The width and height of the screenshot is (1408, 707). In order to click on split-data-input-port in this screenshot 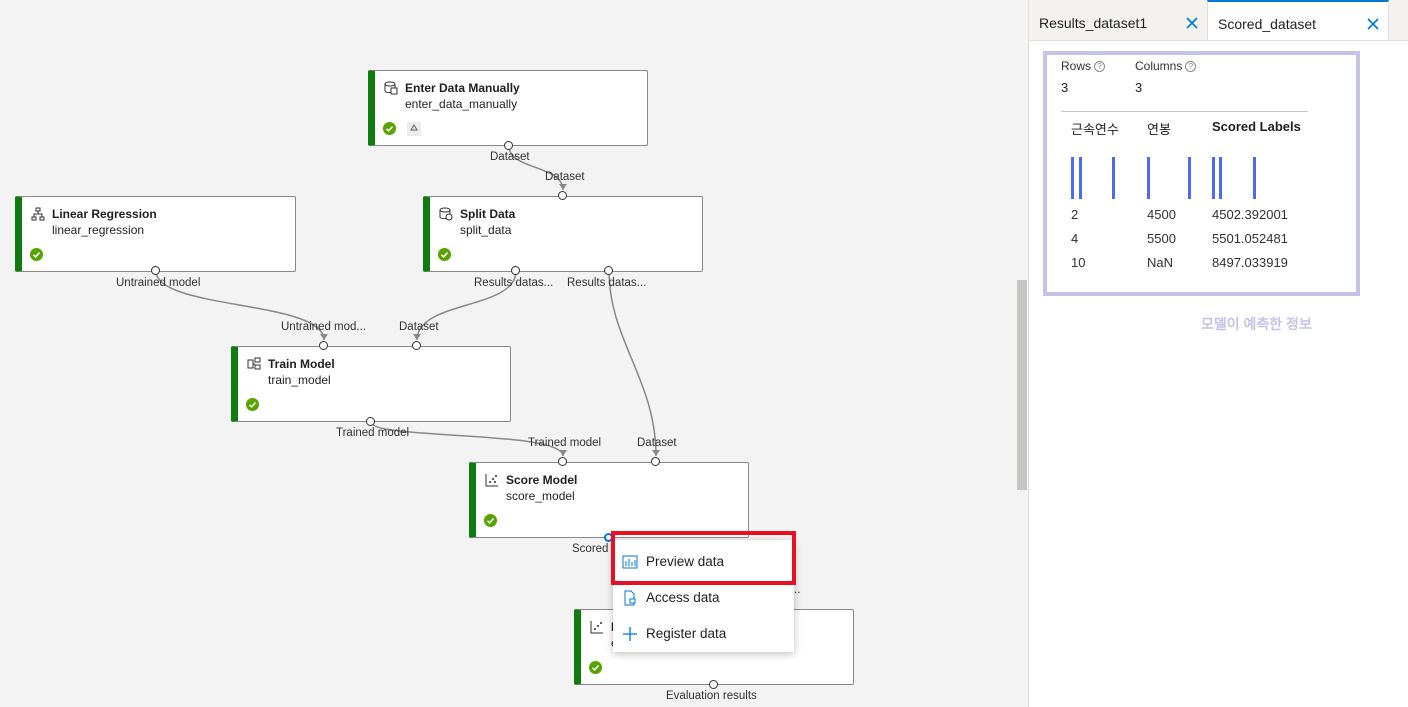, I will do `click(562, 195)`.